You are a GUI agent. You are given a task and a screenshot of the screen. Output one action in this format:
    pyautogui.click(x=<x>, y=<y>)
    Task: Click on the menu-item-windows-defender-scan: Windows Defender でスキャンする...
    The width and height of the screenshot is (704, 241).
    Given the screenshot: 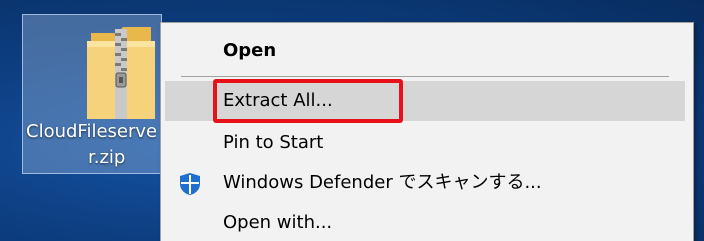 What is the action you would take?
    pyautogui.click(x=427, y=183)
    